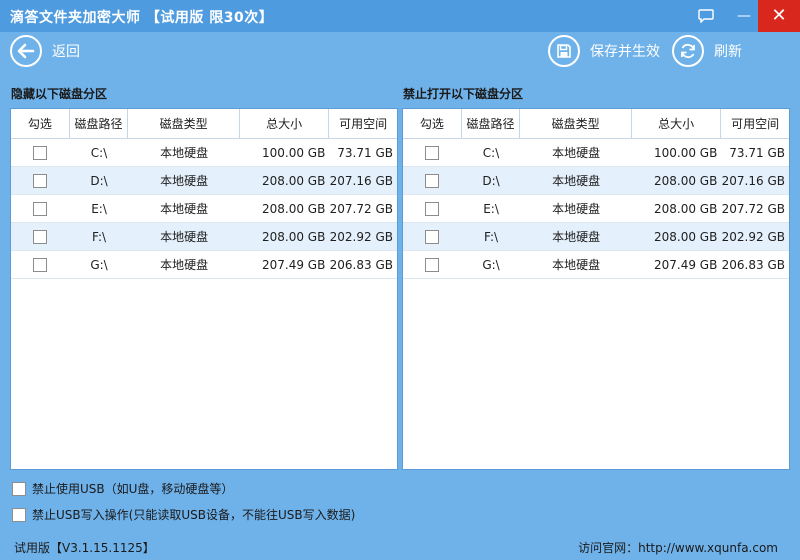  Describe the element at coordinates (678, 547) in the screenshot. I see `website-link: 访问官网：http://www.xqunfa.com` at that location.